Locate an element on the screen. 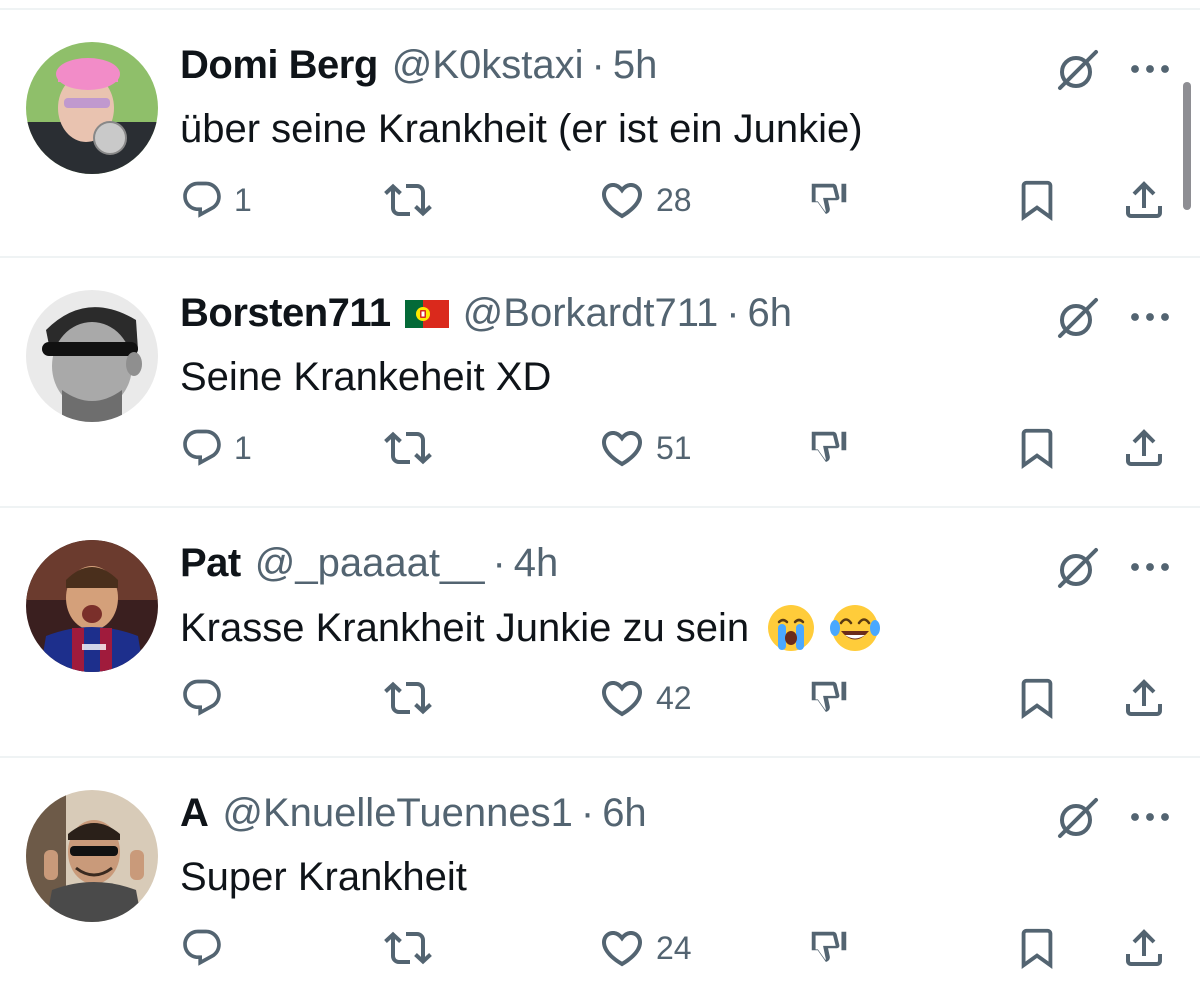  loudly-crying-face-icon is located at coordinates (791, 628).